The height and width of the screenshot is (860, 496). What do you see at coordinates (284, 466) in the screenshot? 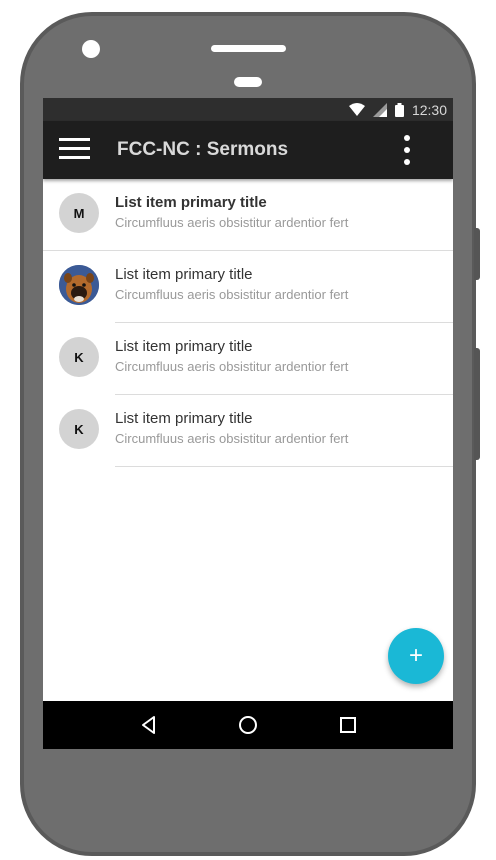
I see `divider` at bounding box center [284, 466].